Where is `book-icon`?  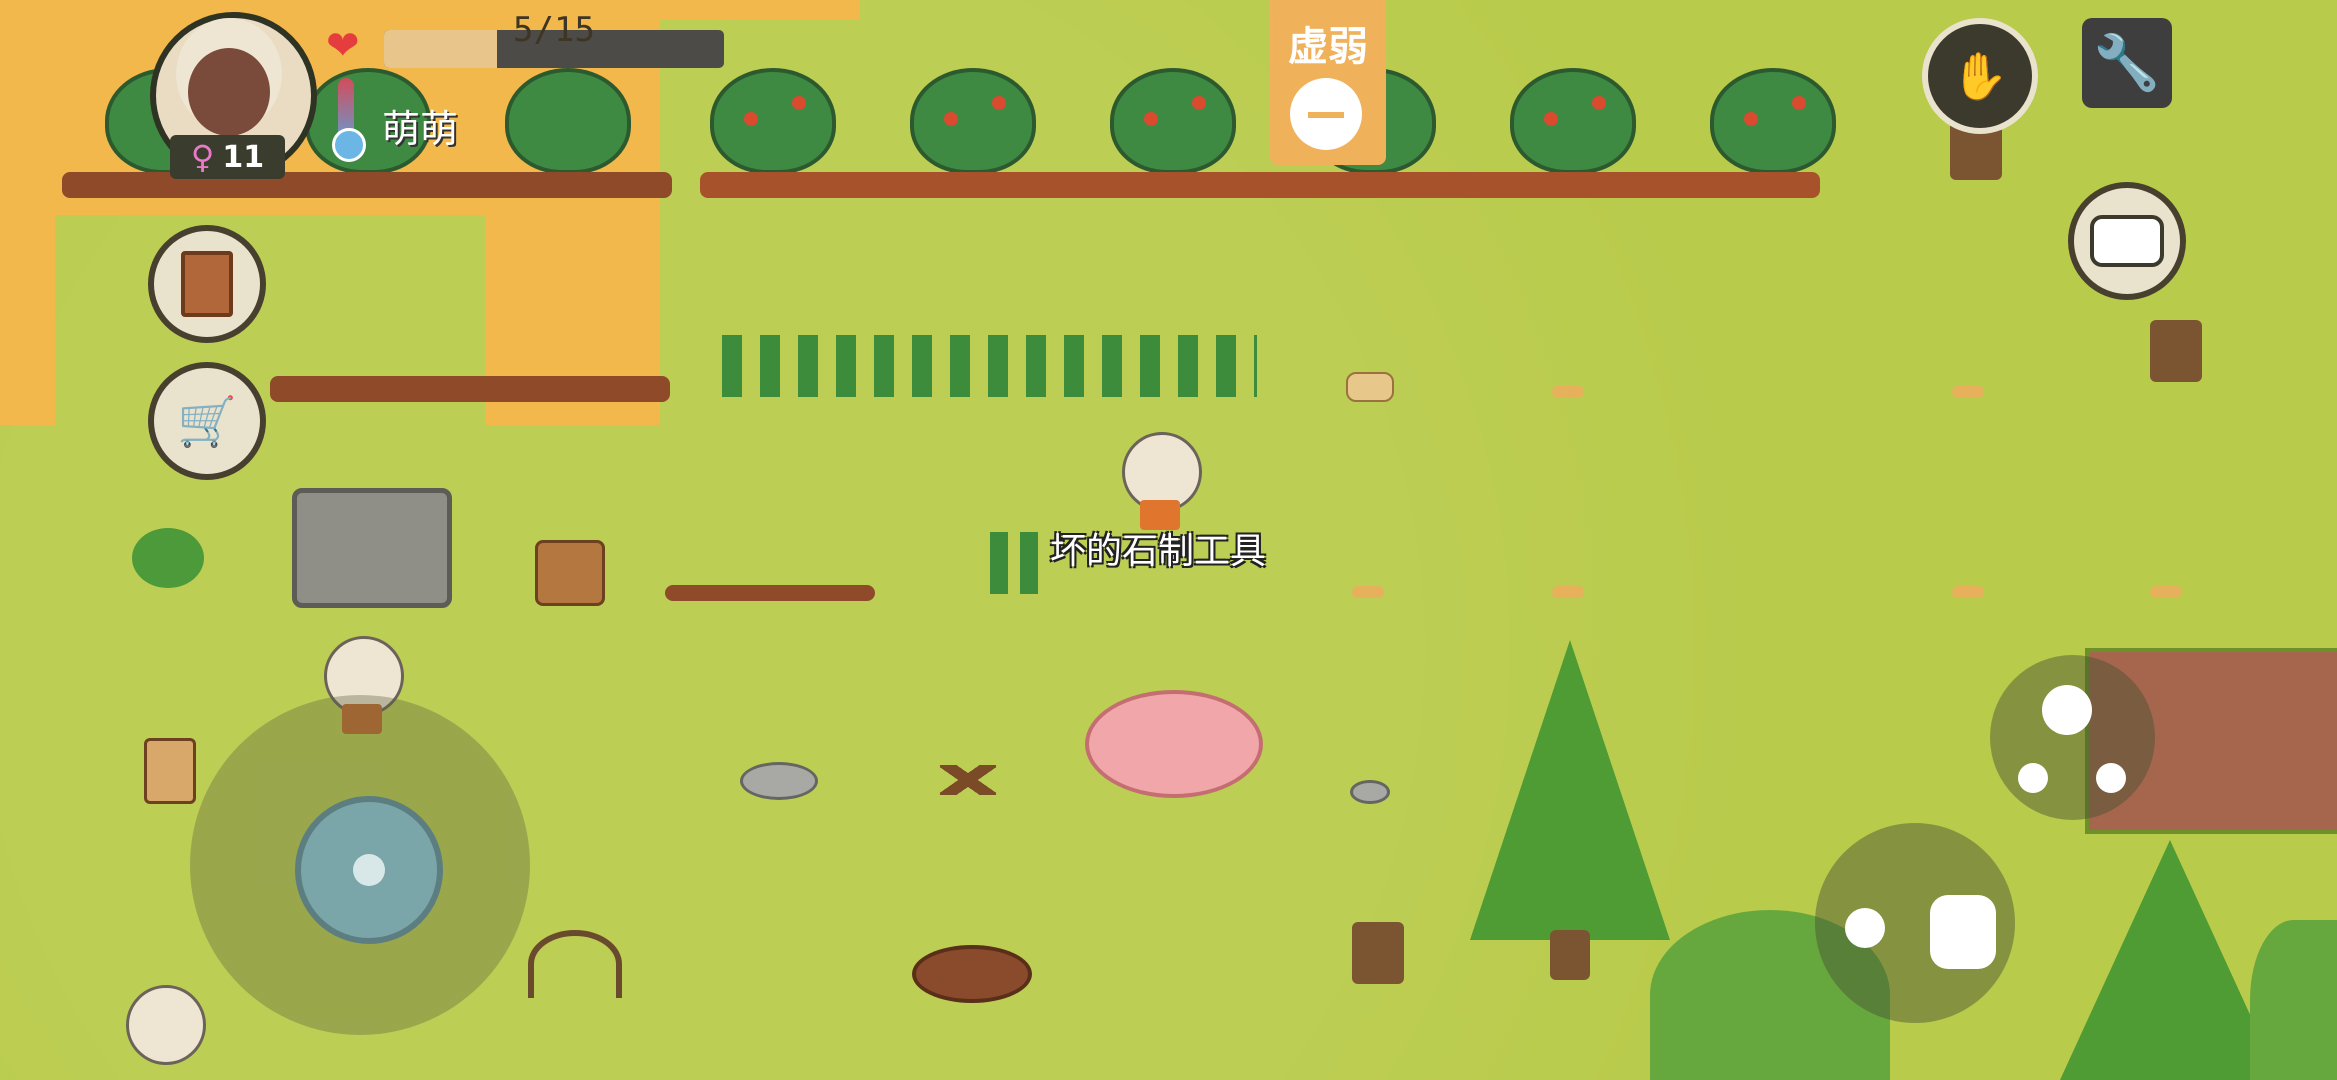 book-icon is located at coordinates (207, 284).